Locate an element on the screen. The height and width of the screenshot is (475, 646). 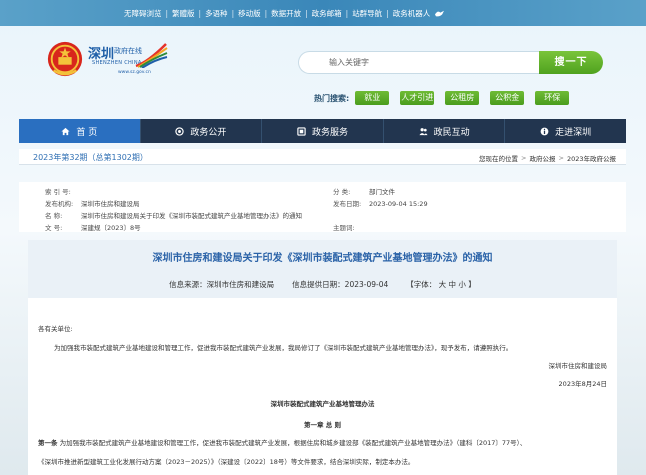
nav-home: 首 页 is located at coordinates (80, 131).